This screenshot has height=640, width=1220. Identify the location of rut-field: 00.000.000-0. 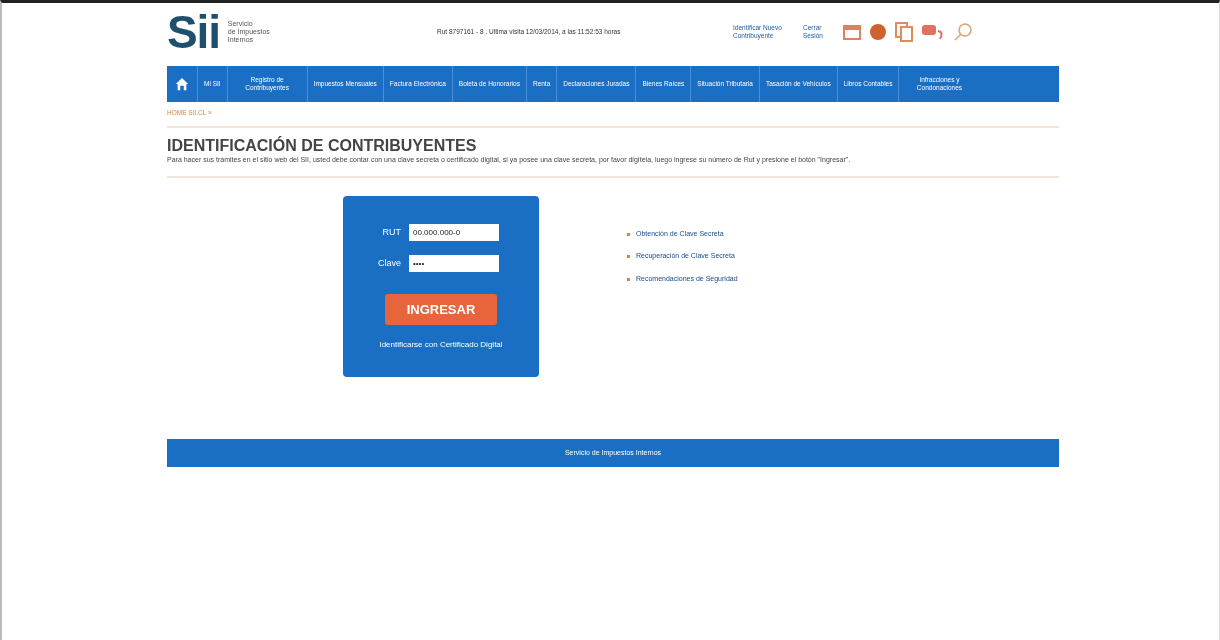
(454, 232).